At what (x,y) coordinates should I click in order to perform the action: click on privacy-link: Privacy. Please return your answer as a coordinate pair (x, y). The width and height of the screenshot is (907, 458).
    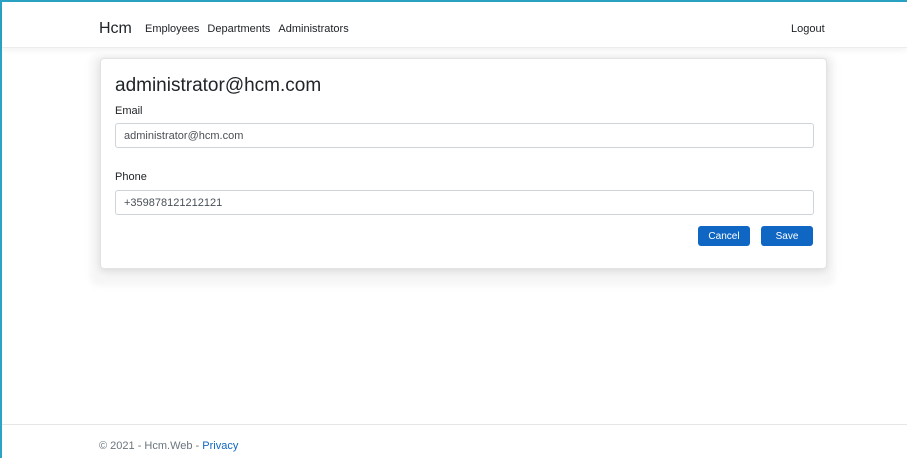
    Looking at the image, I should click on (220, 446).